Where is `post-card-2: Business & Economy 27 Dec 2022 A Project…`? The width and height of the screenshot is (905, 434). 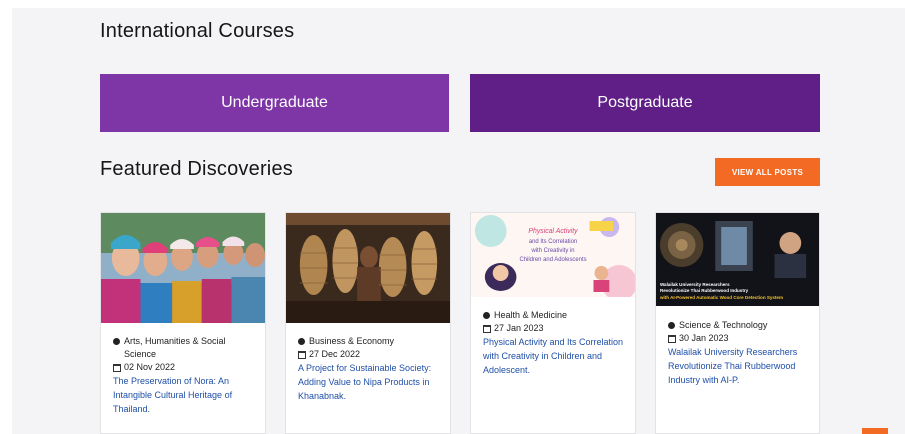 post-card-2: Business & Economy 27 Dec 2022 A Project… is located at coordinates (368, 323).